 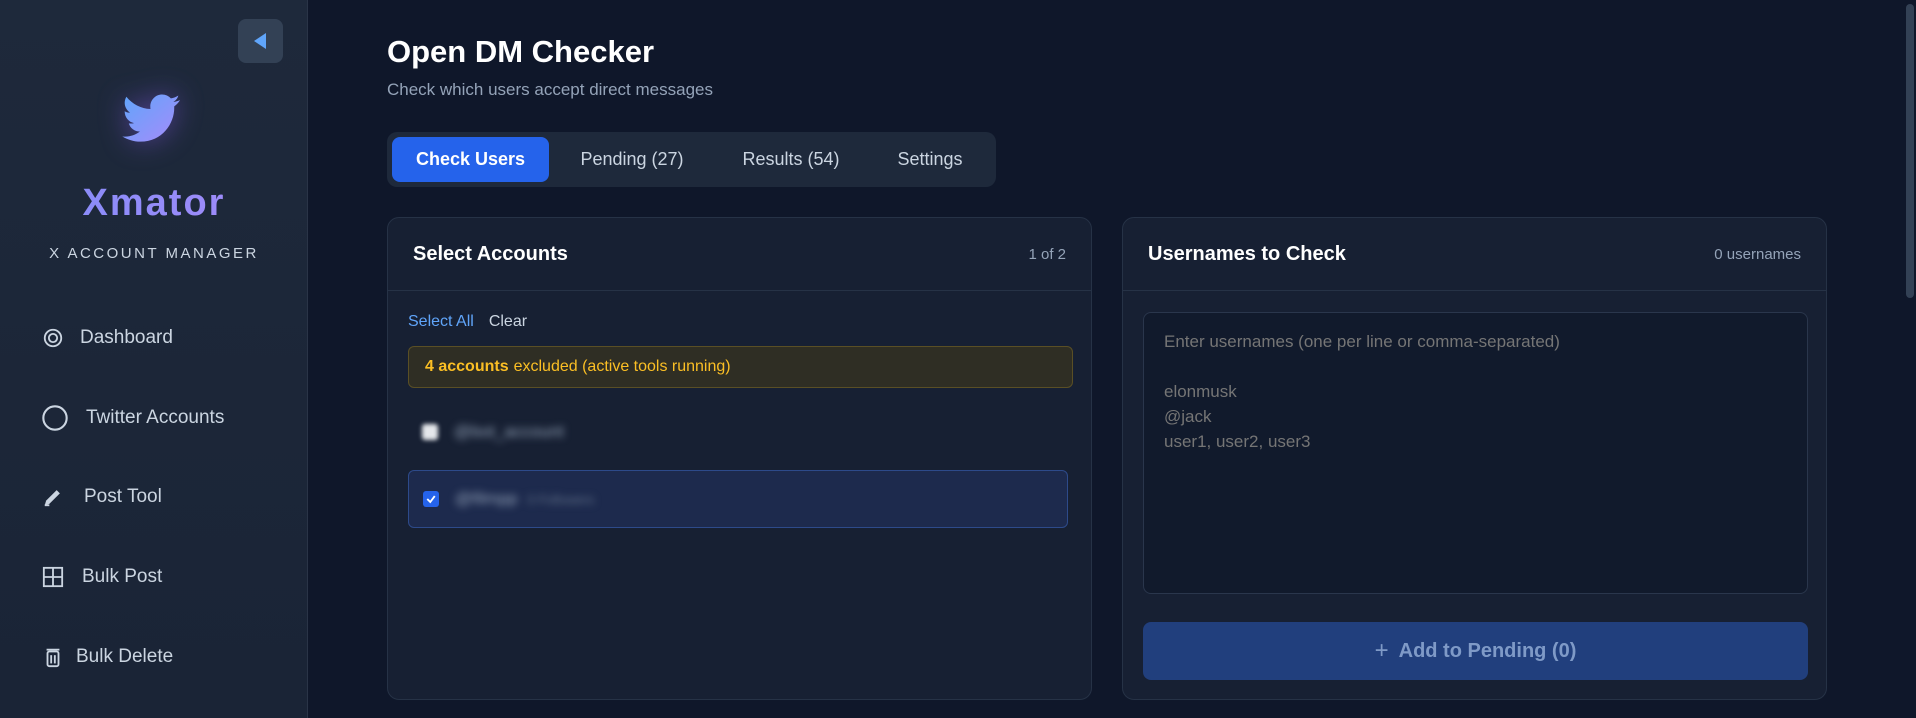 I want to click on sidebar-item-label: Post Tool, so click(x=123, y=496).